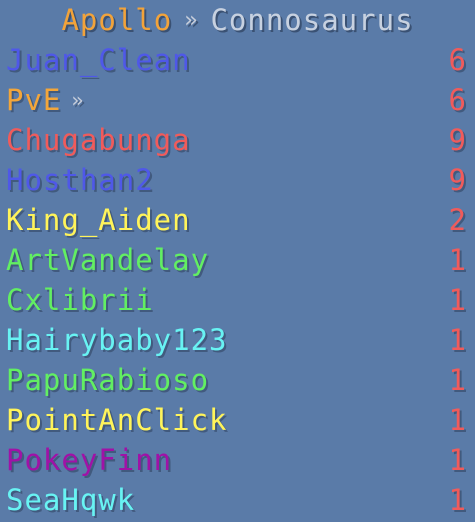 The width and height of the screenshot is (475, 522). I want to click on player-name: PokeyFinn, so click(89, 460).